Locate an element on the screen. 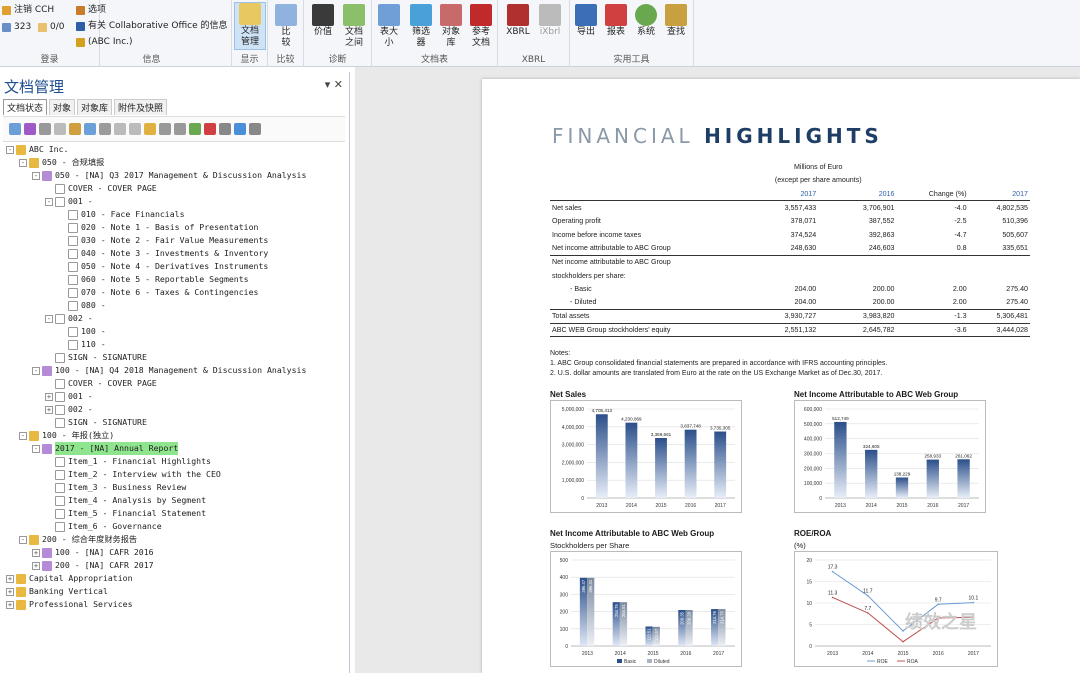 Image resolution: width=1080 pixels, height=673 pixels. table-cell: 3,706,901 is located at coordinates (857, 207).